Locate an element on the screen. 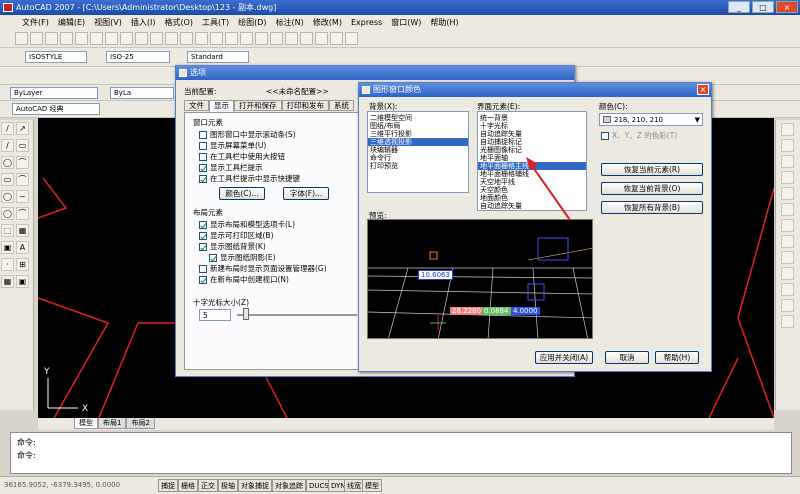 Image resolution: width=800 pixels, height=494 pixels. annotation-arrow-line is located at coordinates (550, 191).